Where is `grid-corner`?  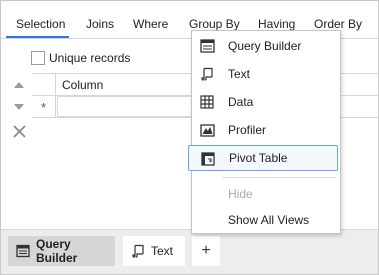 grid-corner is located at coordinates (44, 85).